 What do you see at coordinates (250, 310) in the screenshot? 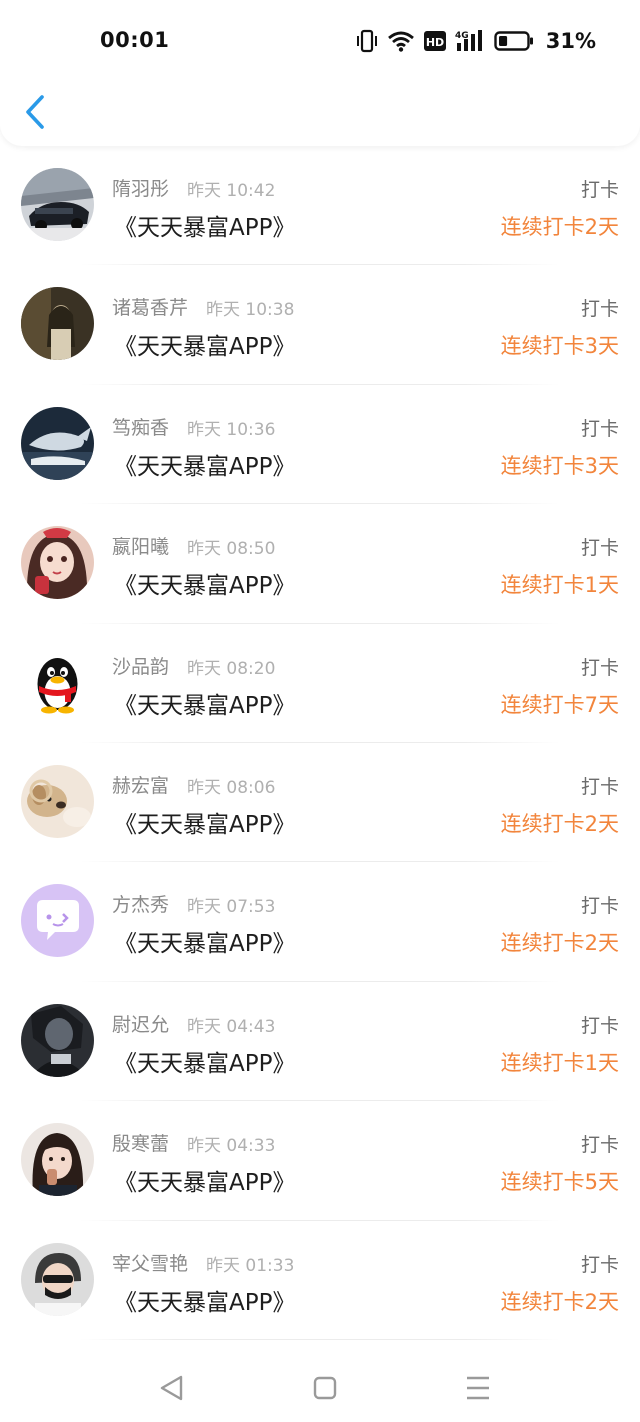
I see `checkin-time: 昨天 10:38` at bounding box center [250, 310].